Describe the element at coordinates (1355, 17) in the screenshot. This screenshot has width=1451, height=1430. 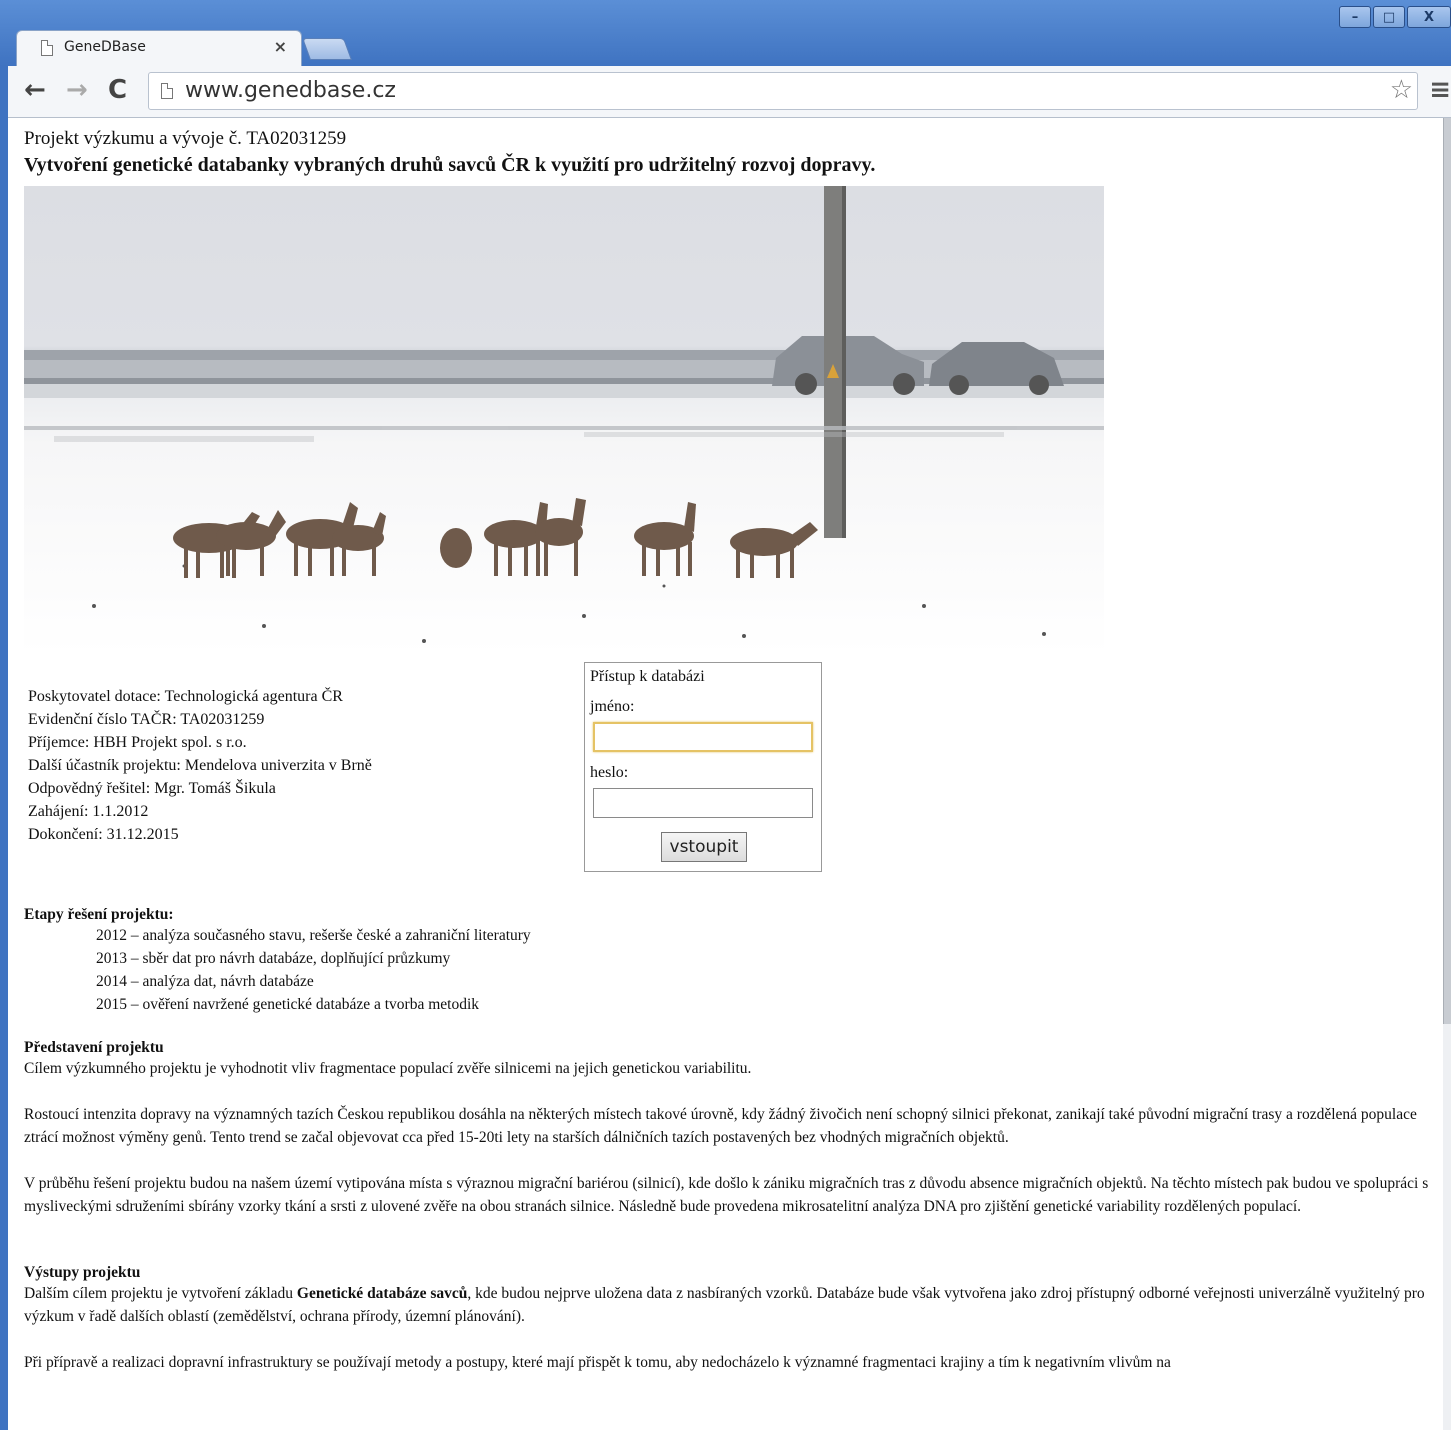
I see `minimize-button: –` at that location.